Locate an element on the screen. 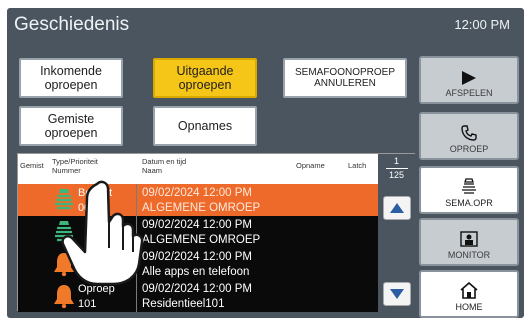 This screenshot has width=531, height=324. play-icon is located at coordinates (469, 78).